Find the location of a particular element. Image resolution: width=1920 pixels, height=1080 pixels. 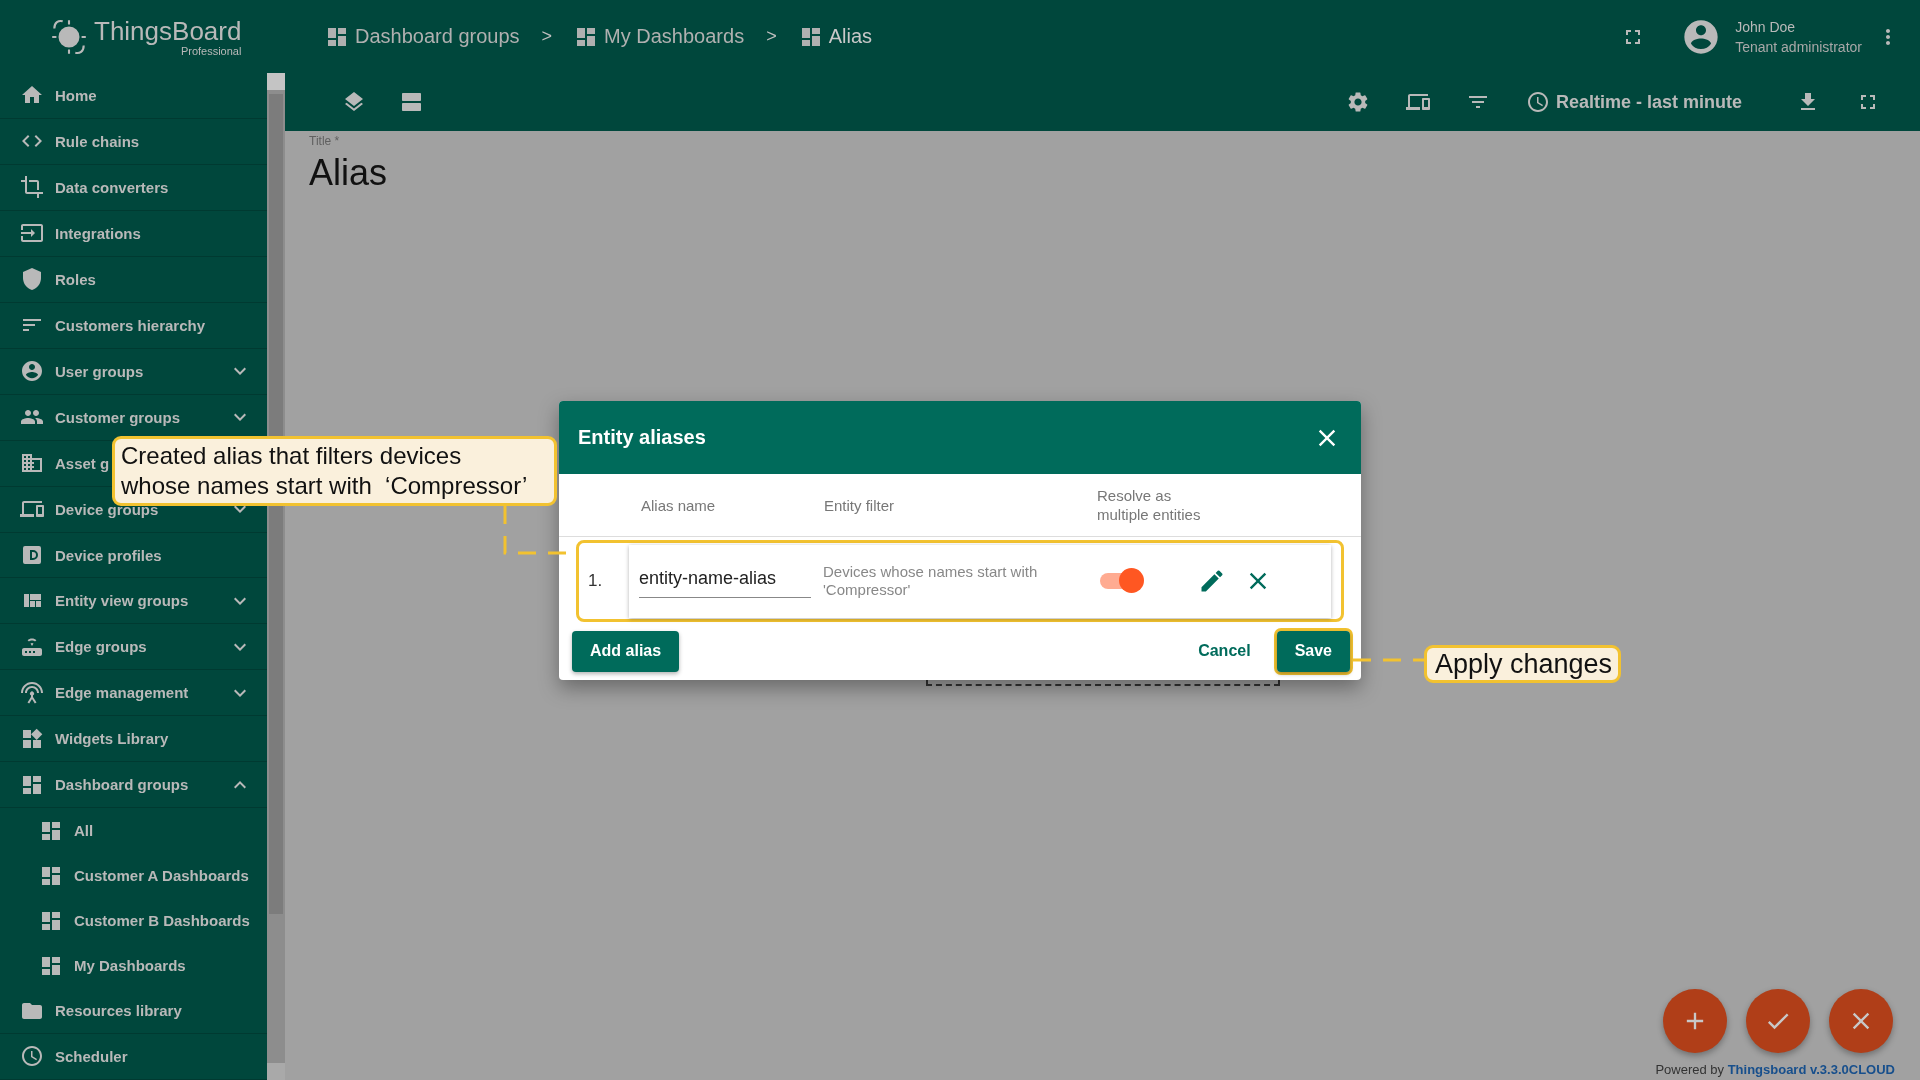

sidebar-item: Home is located at coordinates (133, 96).